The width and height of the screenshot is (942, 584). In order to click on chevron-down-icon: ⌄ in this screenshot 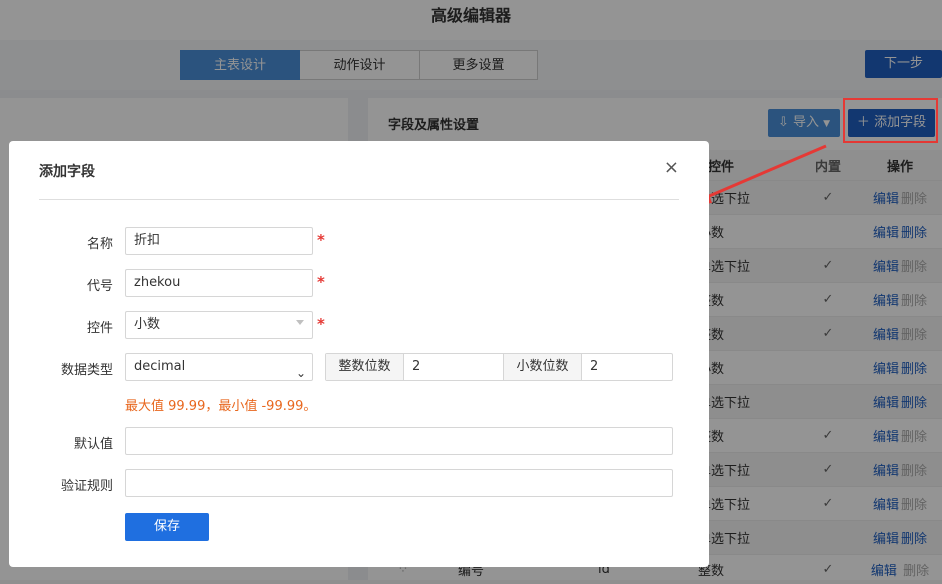, I will do `click(300, 373)`.